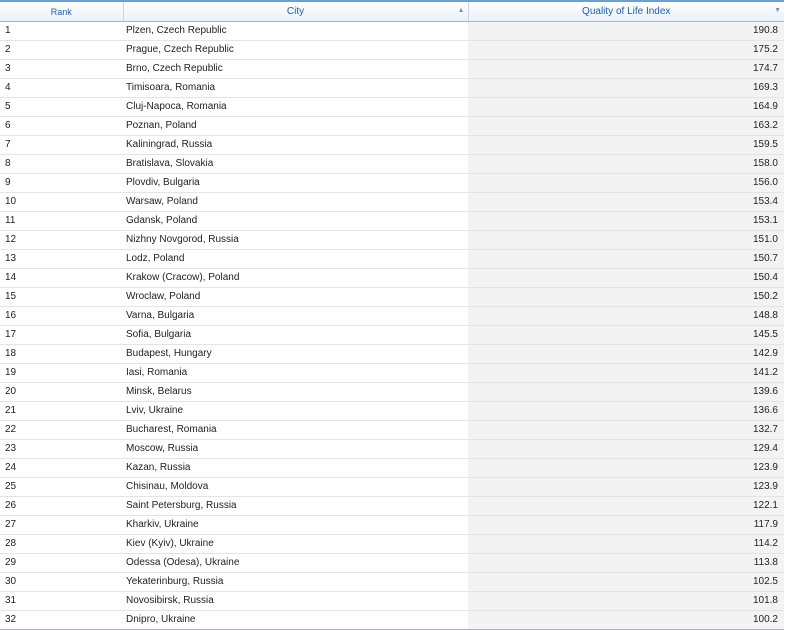 Image resolution: width=791 pixels, height=630 pixels. What do you see at coordinates (626, 525) in the screenshot?
I see `quality-of-life-index-cell: 117.9` at bounding box center [626, 525].